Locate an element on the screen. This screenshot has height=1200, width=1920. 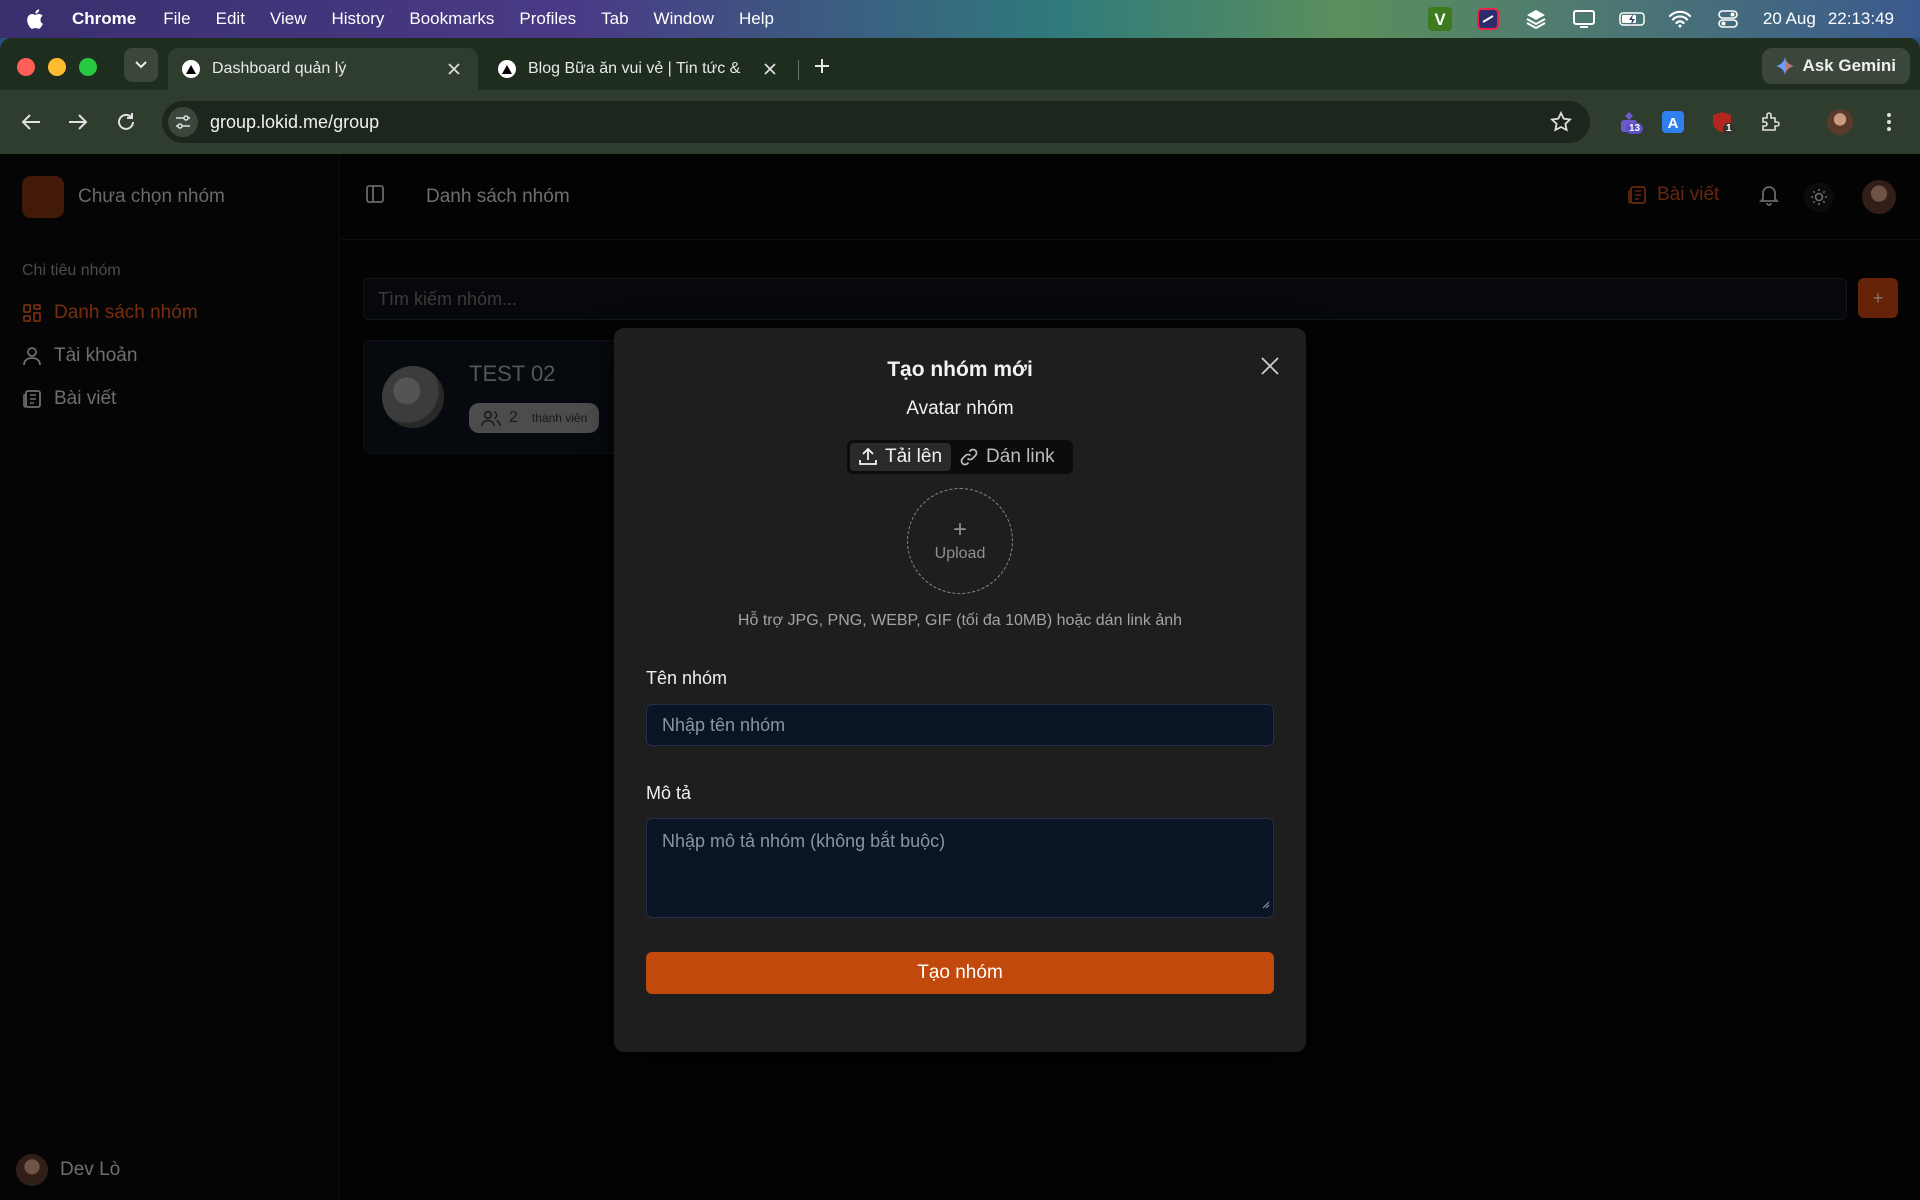
menu-view: View is located at coordinates (288, 19).